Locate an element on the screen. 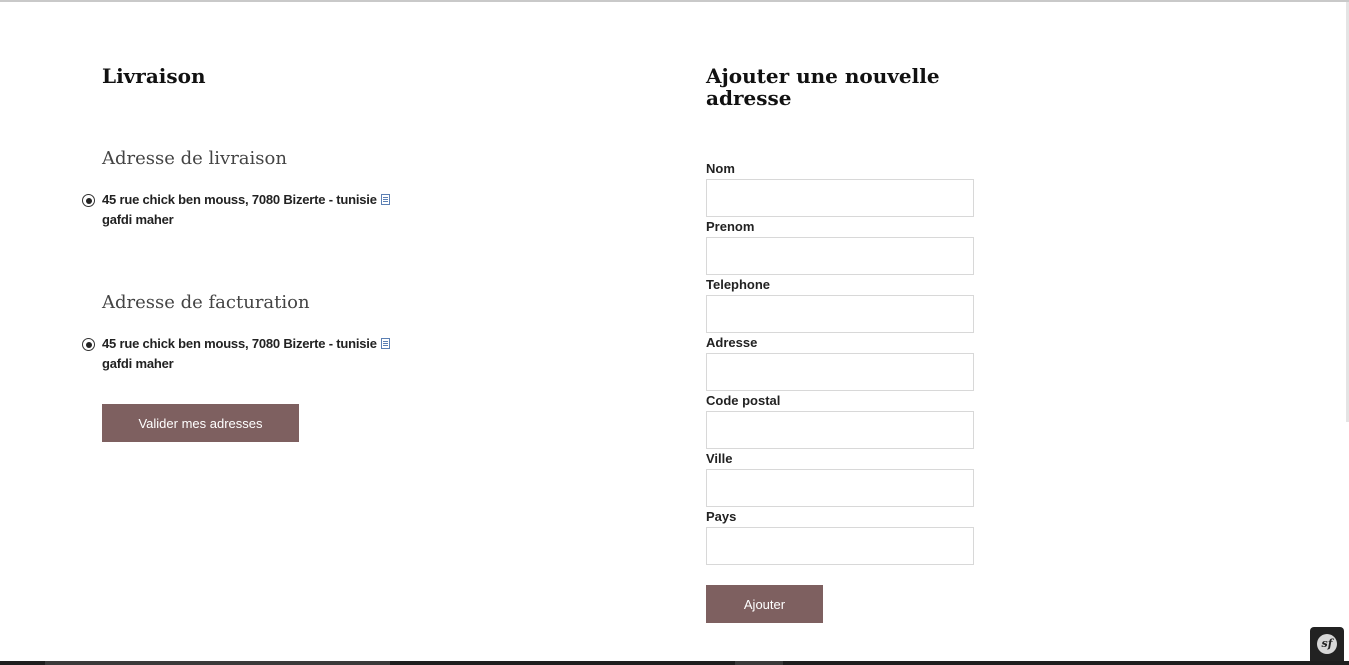 The image size is (1349, 665). adresse-input is located at coordinates (840, 372).